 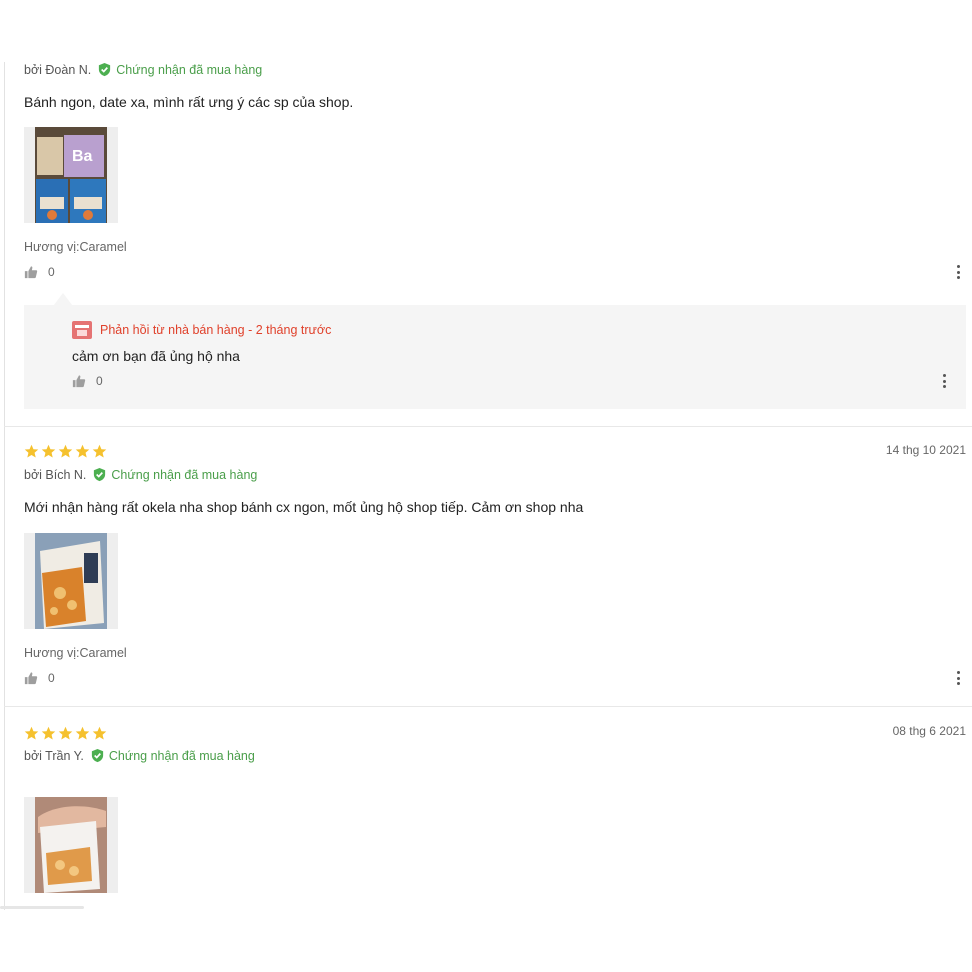 I want to click on verified-label: Chứng nhận đã mua hàng, so click(x=181, y=755).